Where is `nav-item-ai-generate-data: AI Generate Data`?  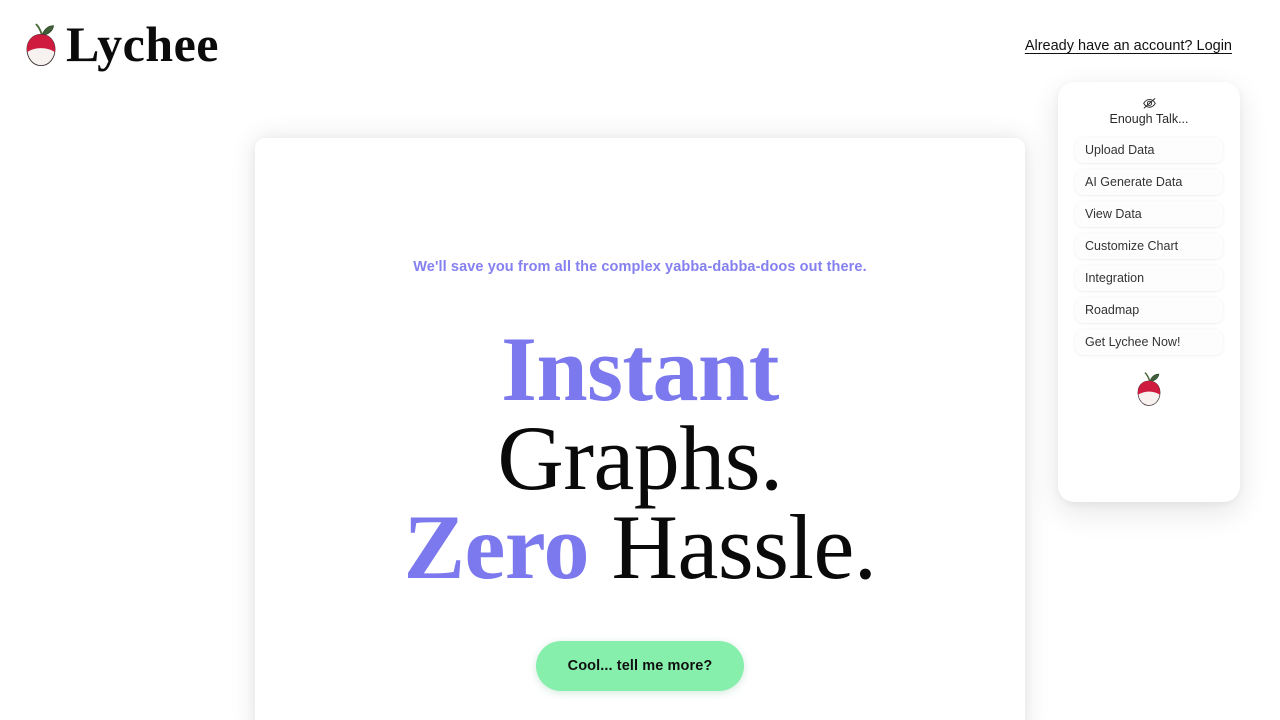
nav-item-ai-generate-data: AI Generate Data is located at coordinates (1149, 182).